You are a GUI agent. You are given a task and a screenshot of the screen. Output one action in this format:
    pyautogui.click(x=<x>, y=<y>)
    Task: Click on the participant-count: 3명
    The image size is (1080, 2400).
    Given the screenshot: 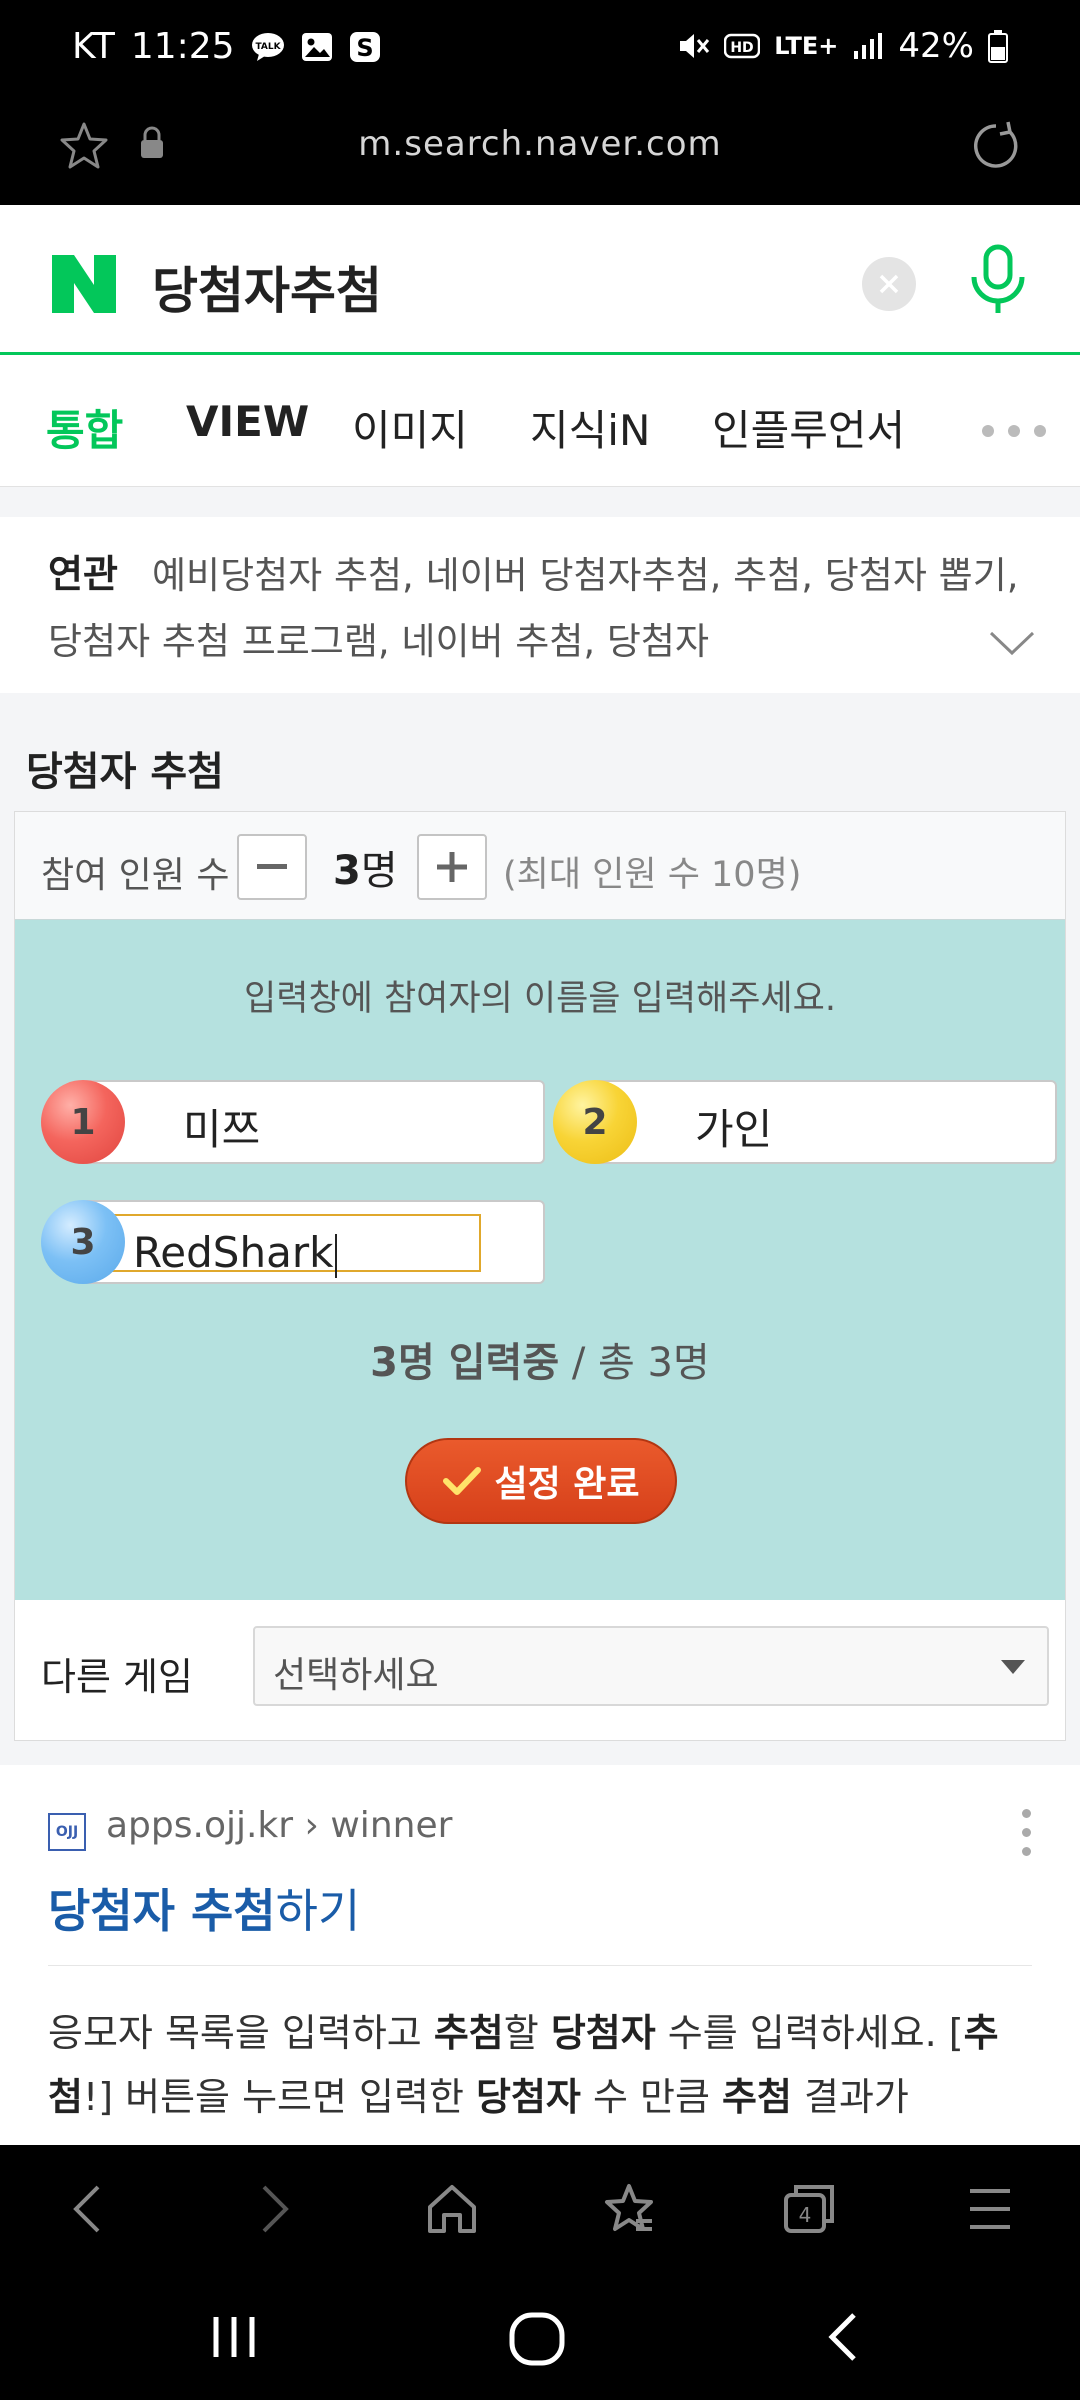 What is the action you would take?
    pyautogui.click(x=365, y=867)
    